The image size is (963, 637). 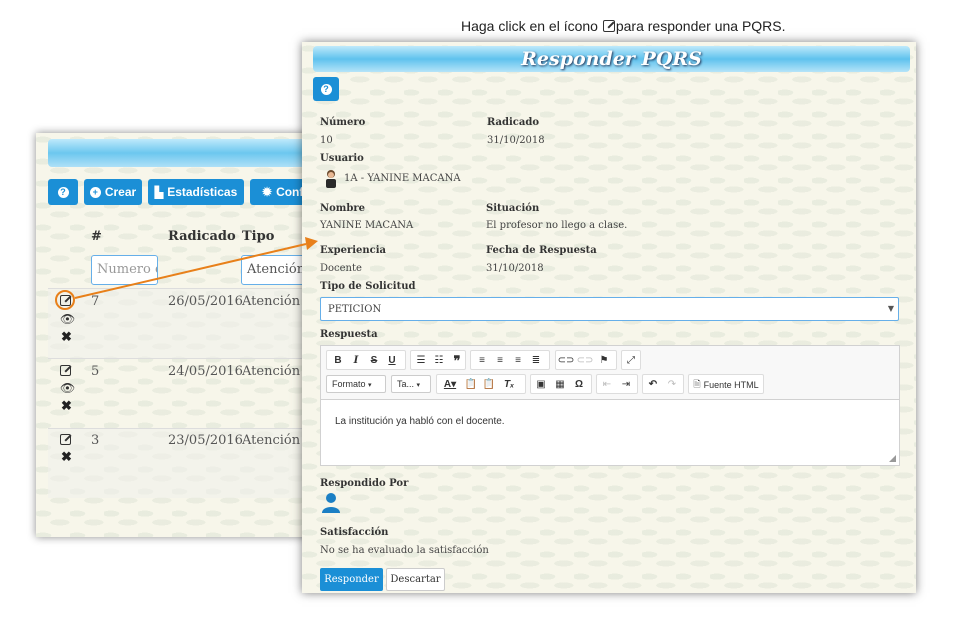 What do you see at coordinates (890, 308) in the screenshot?
I see `chevron-down-icon: ▼` at bounding box center [890, 308].